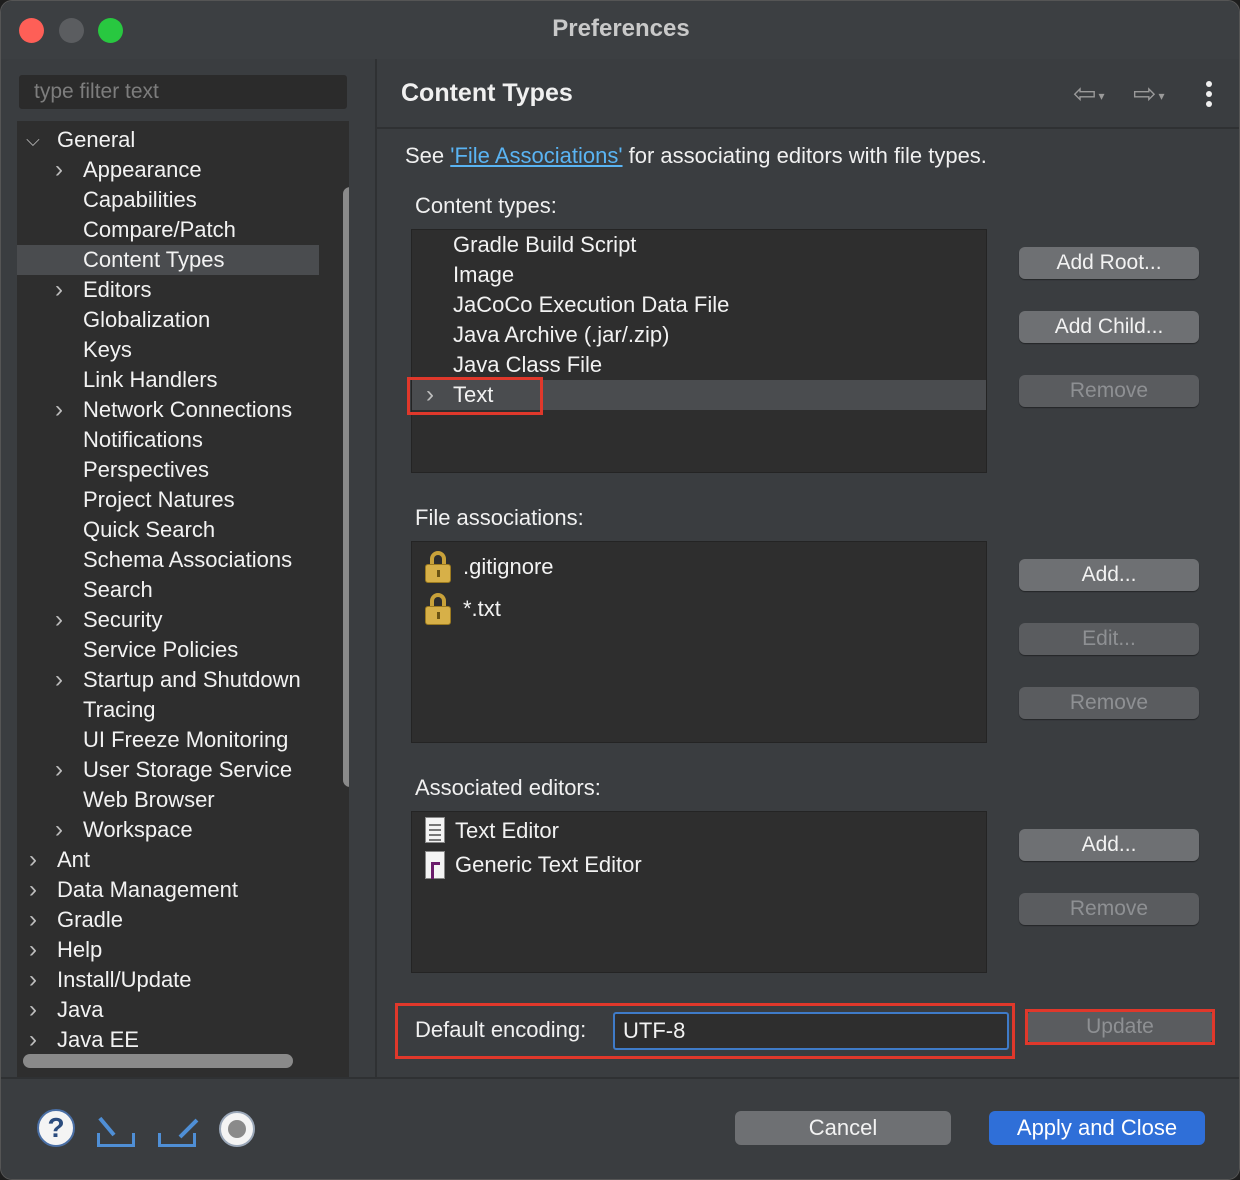 This screenshot has width=1240, height=1180. What do you see at coordinates (804, 155) in the screenshot?
I see `hint-suffix: for associating editors with file types.` at bounding box center [804, 155].